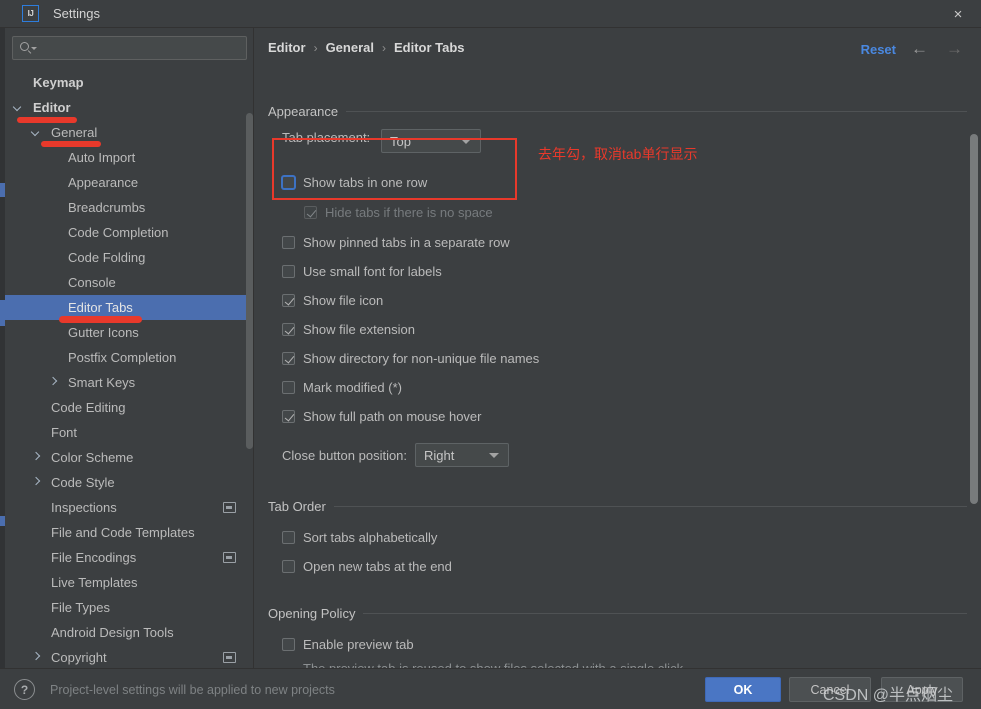  What do you see at coordinates (743, 689) in the screenshot?
I see `ok-button: OK` at bounding box center [743, 689].